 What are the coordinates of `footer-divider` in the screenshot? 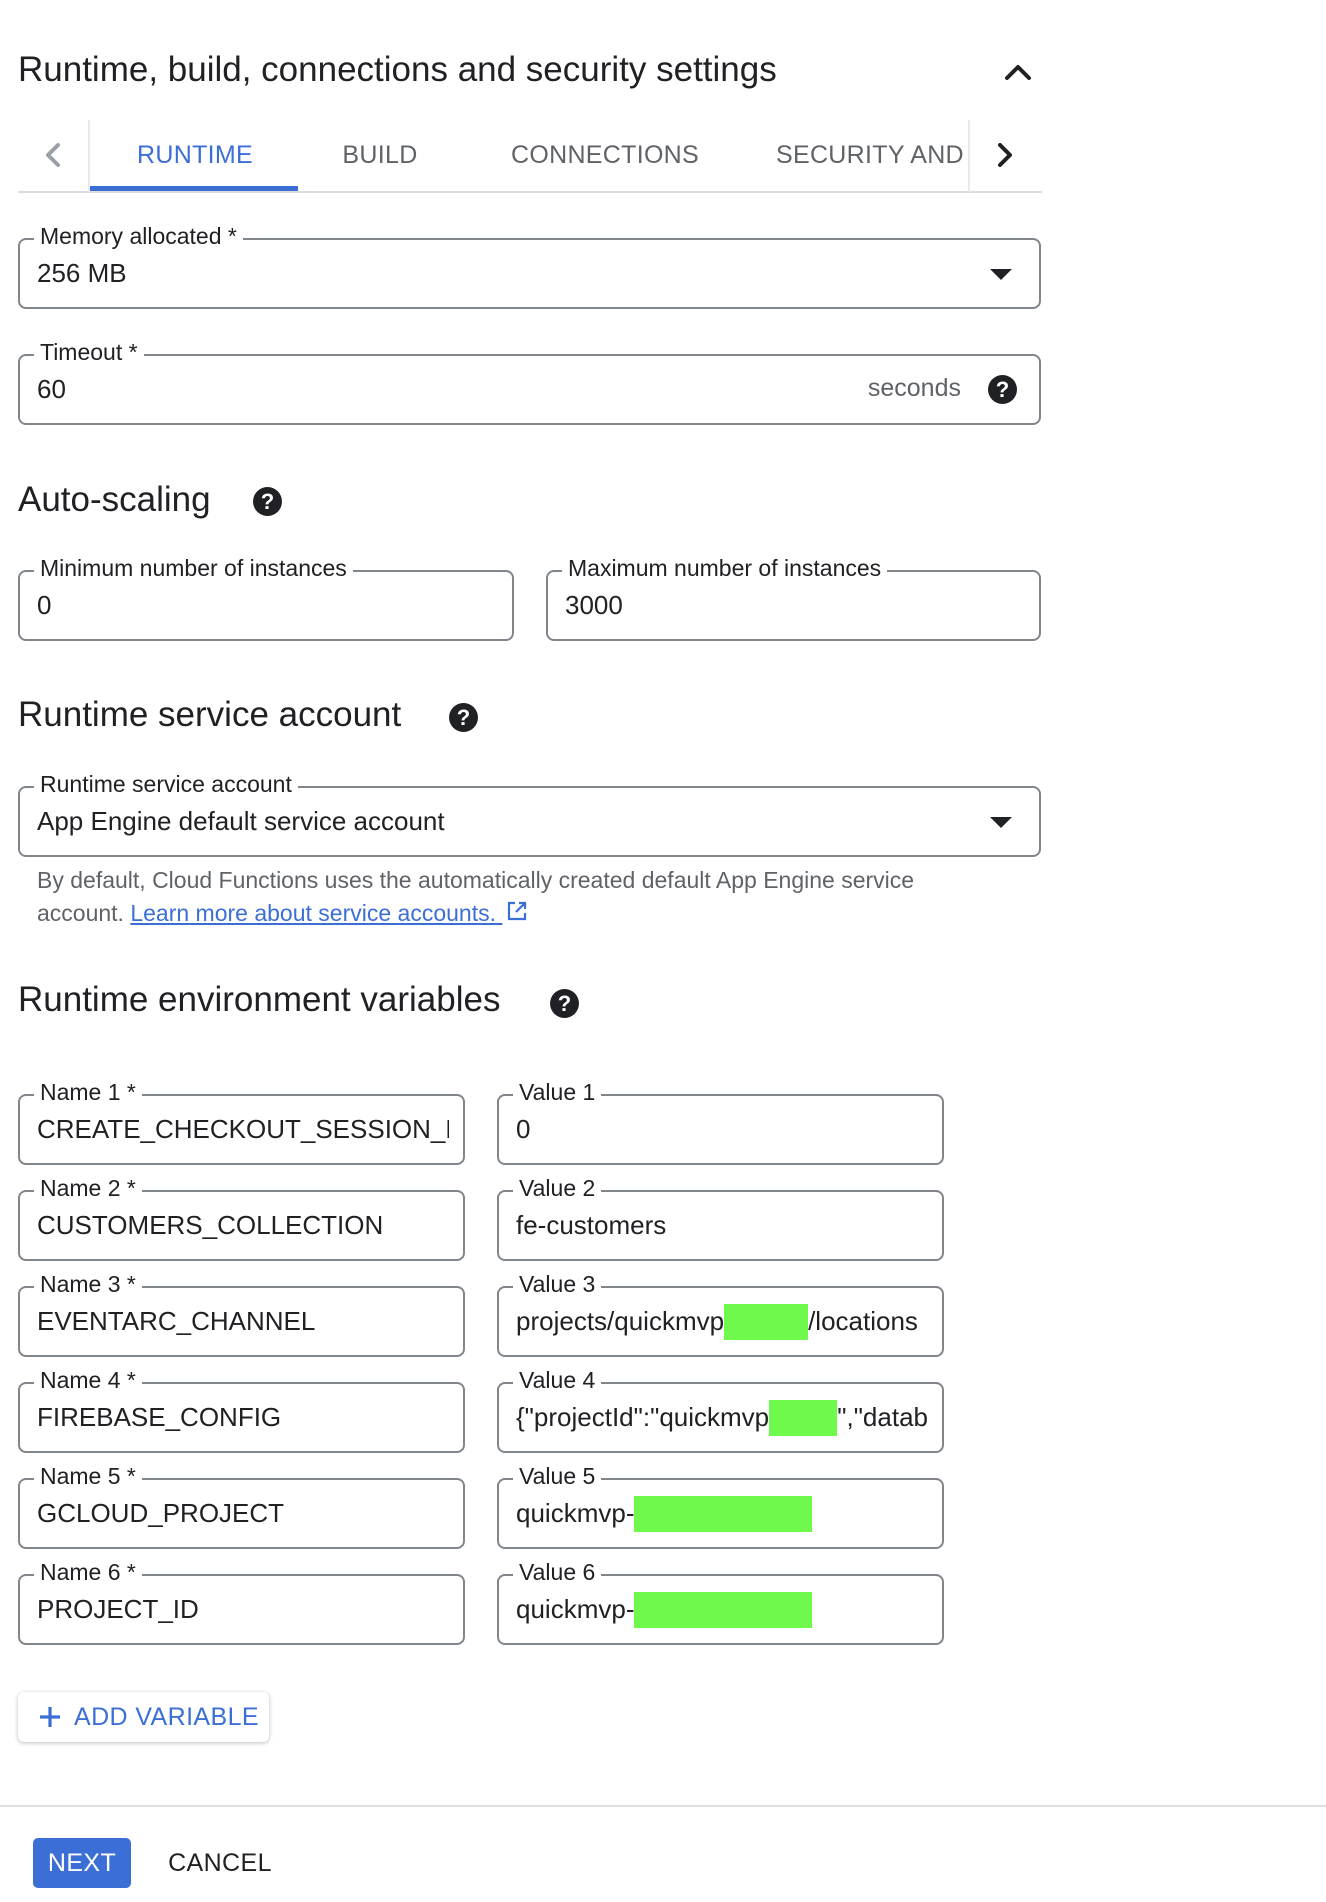 It's located at (663, 1806).